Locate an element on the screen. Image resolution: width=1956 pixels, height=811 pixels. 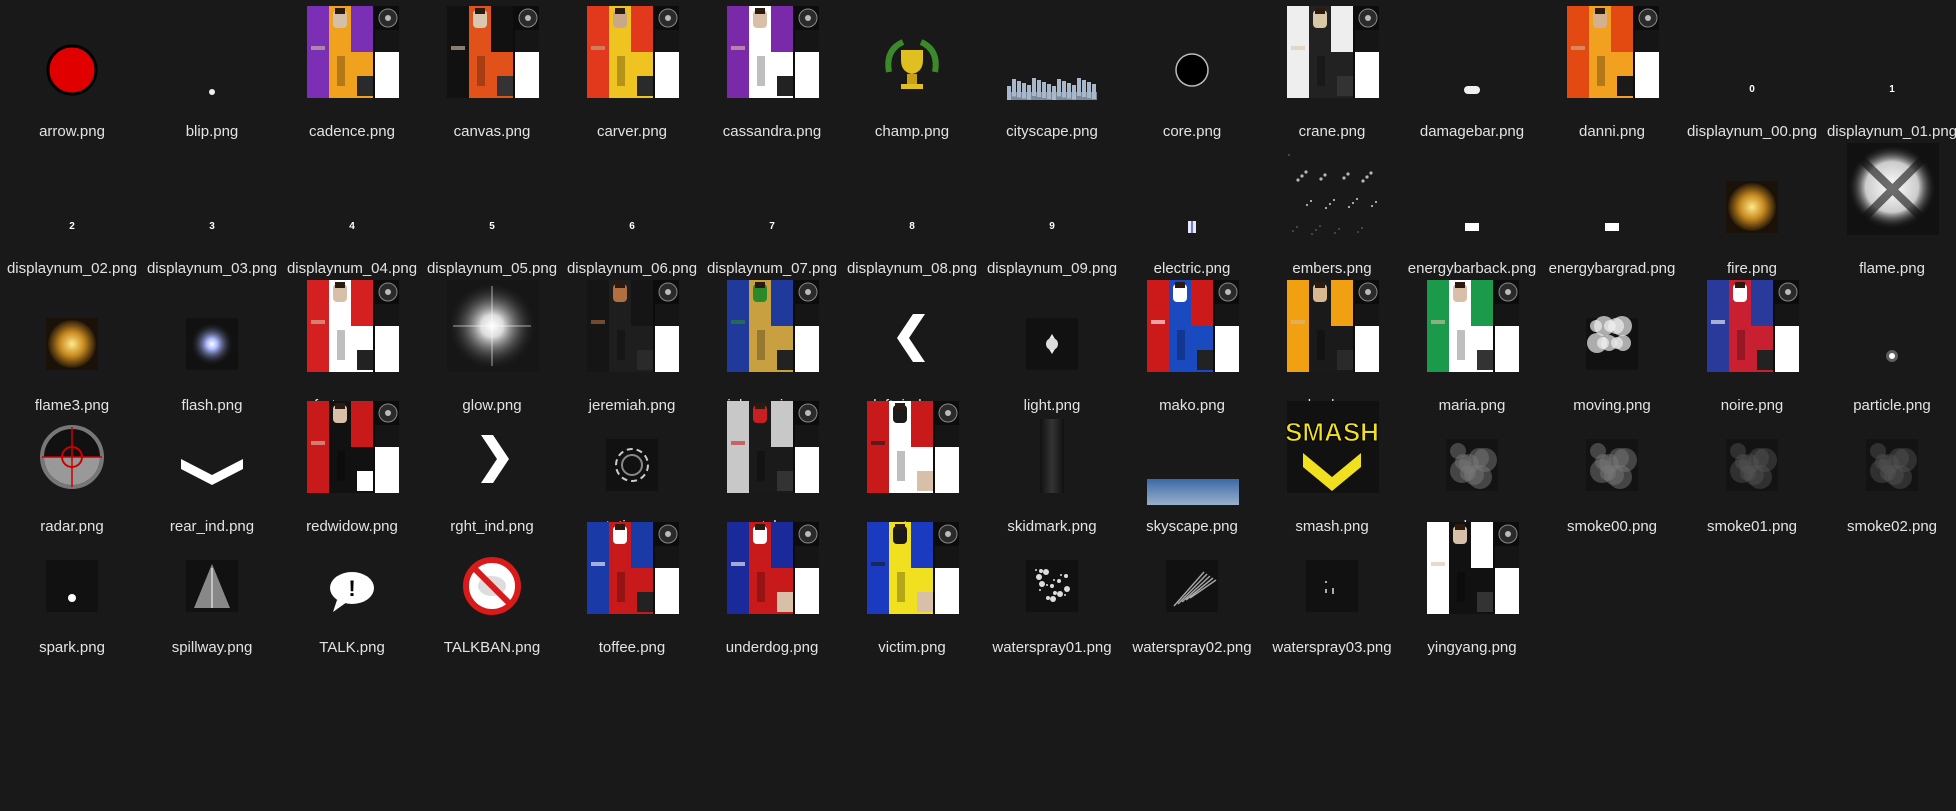
file-name-label: toffee.png is located at coordinates (632, 647).